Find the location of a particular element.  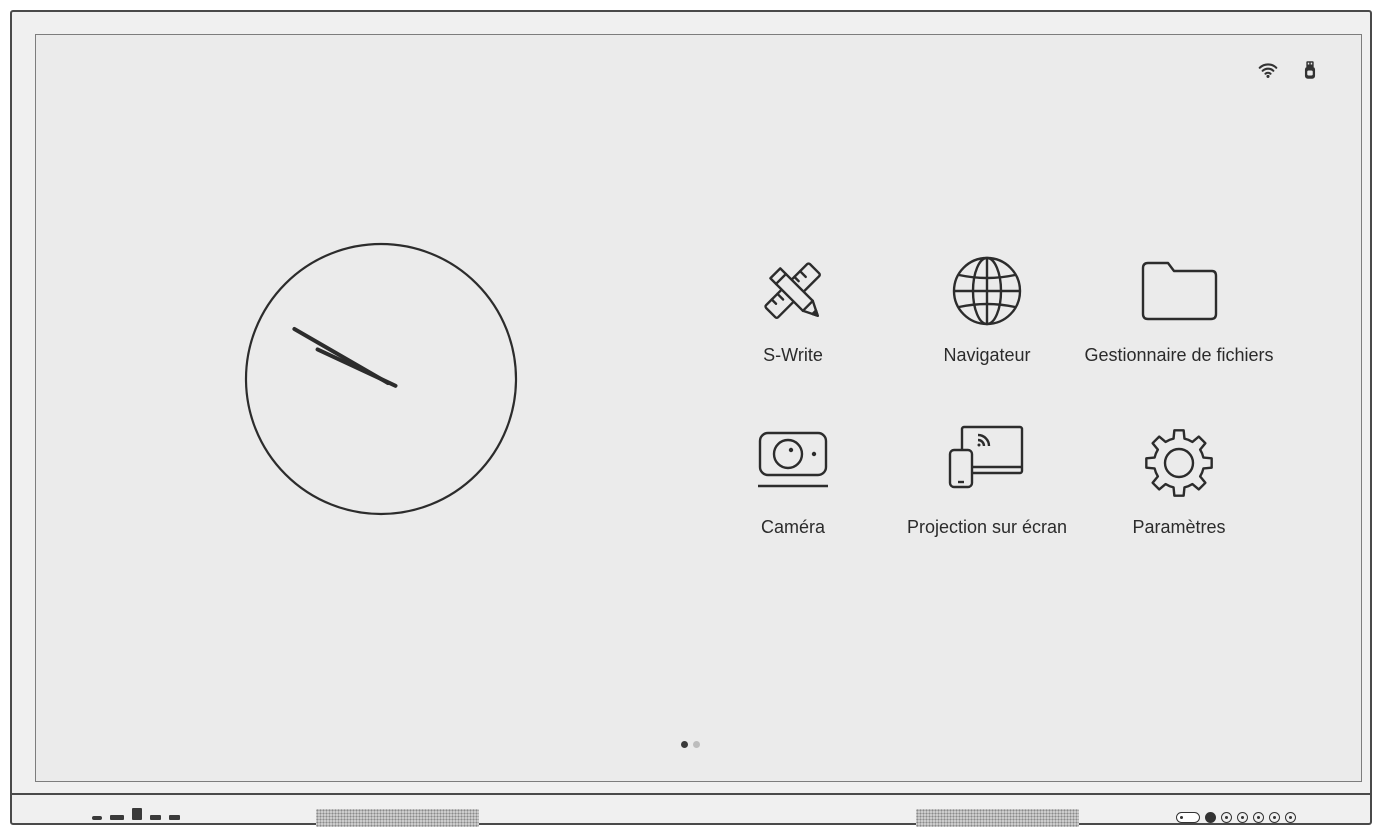

front-ports is located at coordinates (136, 814).